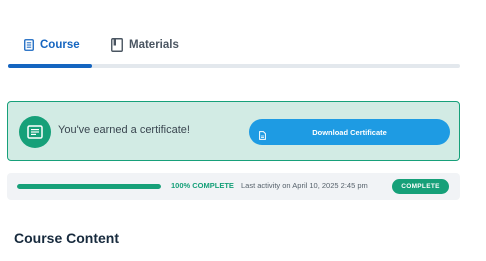 Image resolution: width=486 pixels, height=261 pixels. Describe the element at coordinates (50, 66) in the screenshot. I see `active-tab-indicator` at that location.